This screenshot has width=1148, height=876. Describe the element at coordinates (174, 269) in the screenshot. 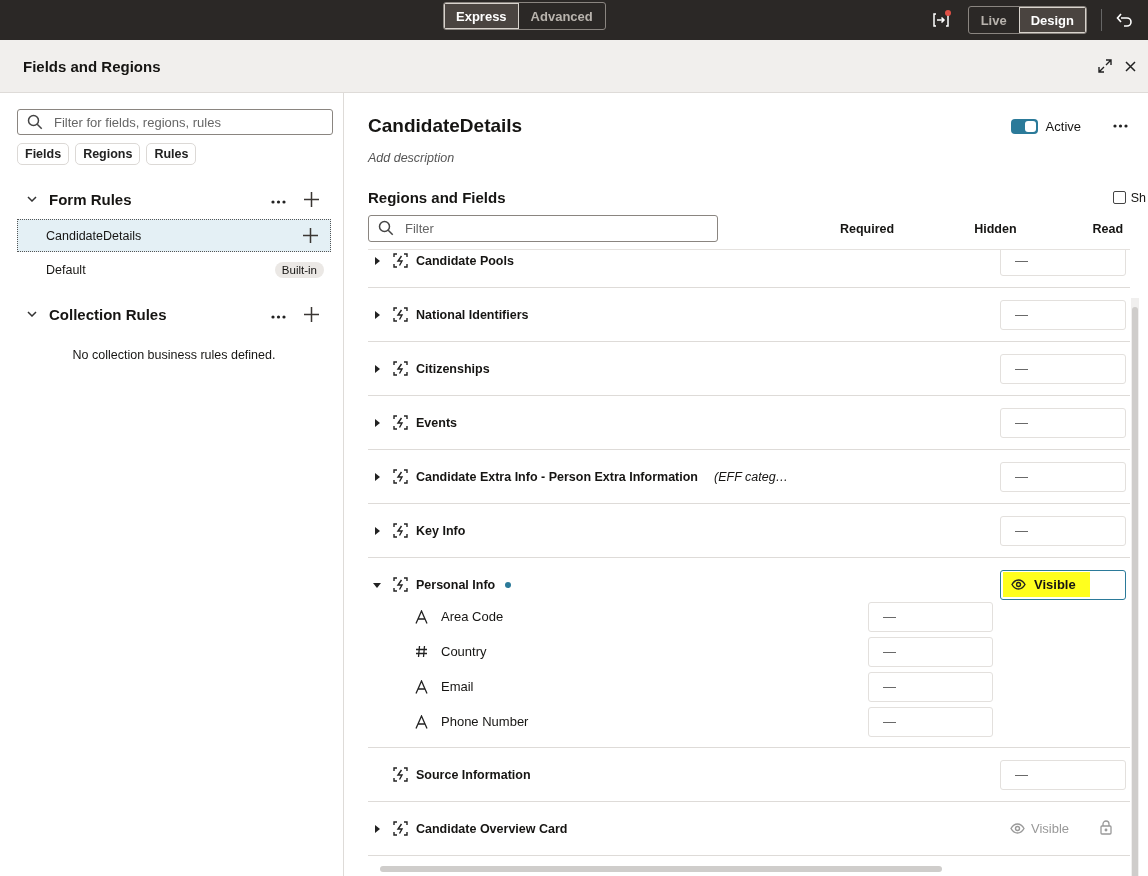

I see `rule-item: Default Built-in` at that location.